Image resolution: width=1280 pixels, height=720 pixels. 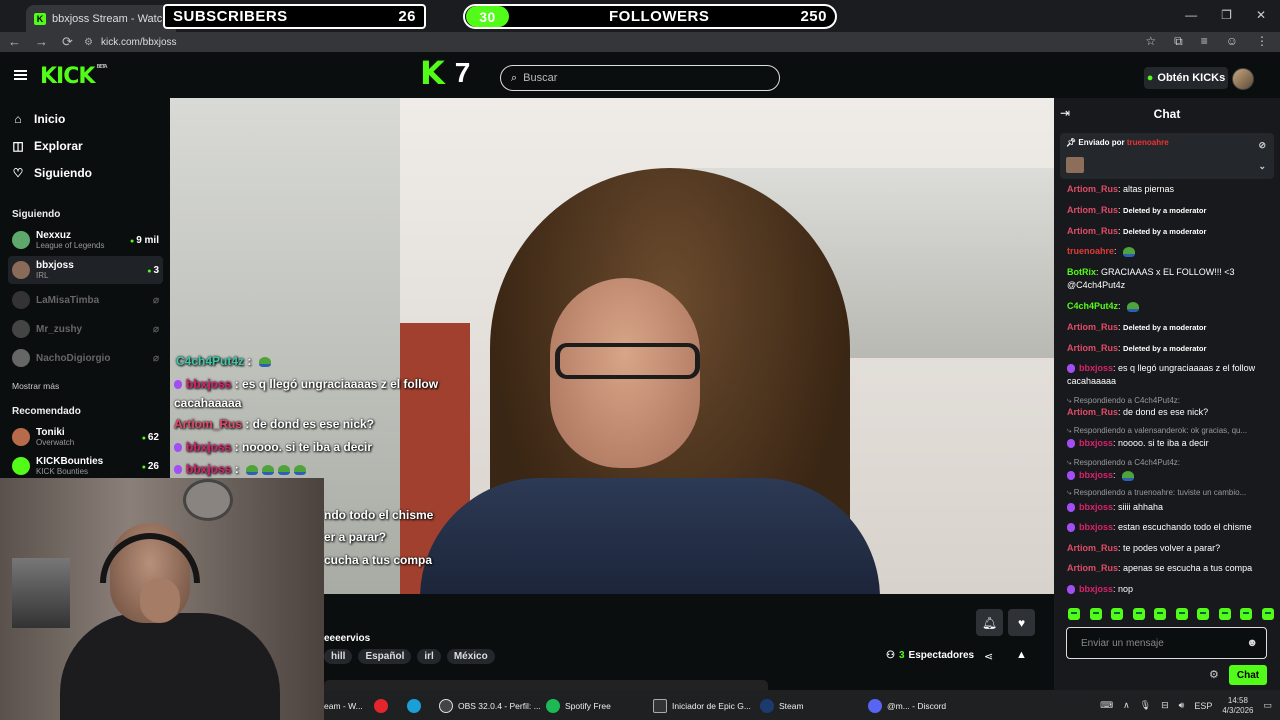 What do you see at coordinates (1106, 705) in the screenshot?
I see `keyboard-icon: ⌨` at bounding box center [1106, 705].